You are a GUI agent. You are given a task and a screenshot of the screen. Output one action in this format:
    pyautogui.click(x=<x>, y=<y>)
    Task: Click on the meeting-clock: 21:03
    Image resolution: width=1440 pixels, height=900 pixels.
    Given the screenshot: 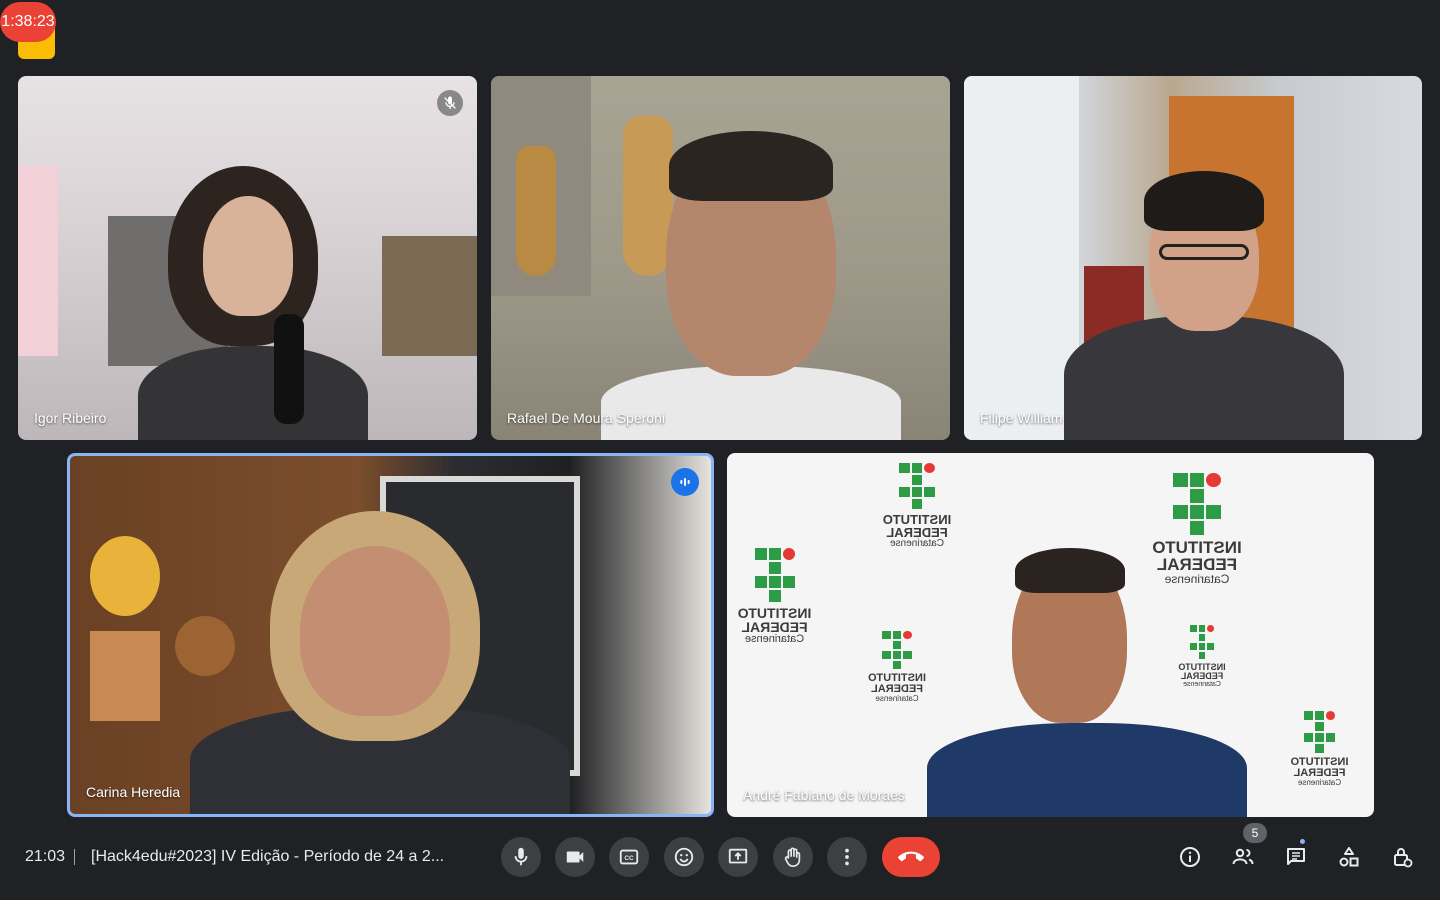 What is the action you would take?
    pyautogui.click(x=45, y=856)
    